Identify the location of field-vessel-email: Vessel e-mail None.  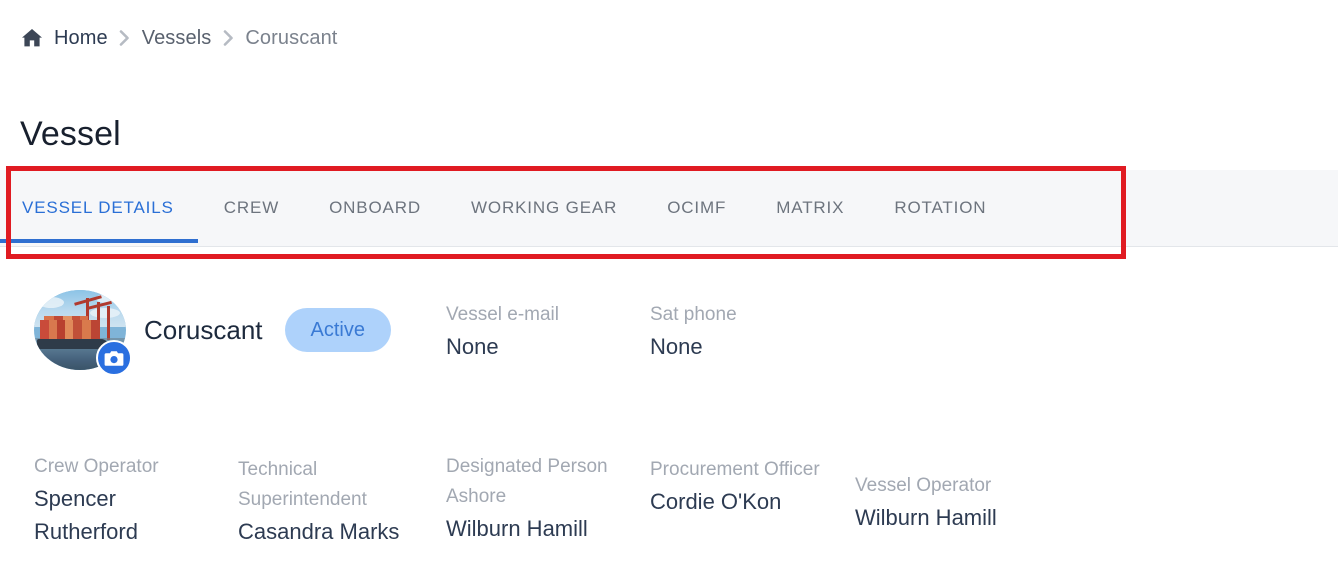
(543, 331).